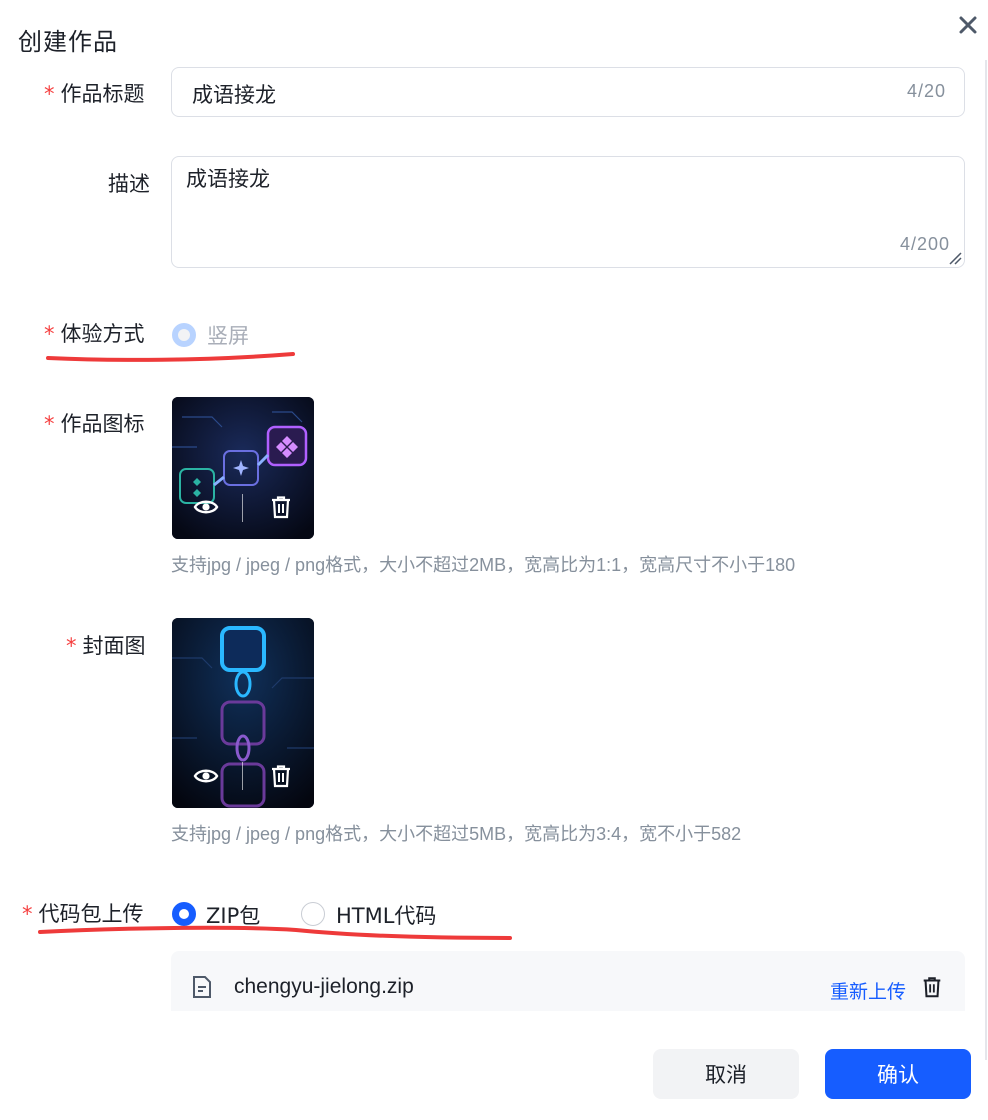 This screenshot has width=988, height=1120. I want to click on resize-grip-icon, so click(955, 258).